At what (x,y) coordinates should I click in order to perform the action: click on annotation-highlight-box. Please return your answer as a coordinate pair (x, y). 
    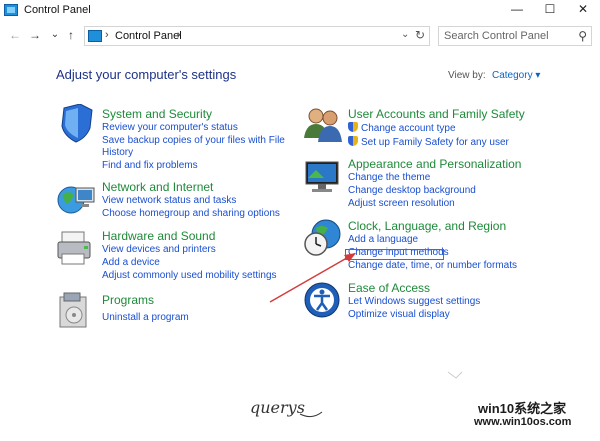
    Looking at the image, I should click on (394, 254).